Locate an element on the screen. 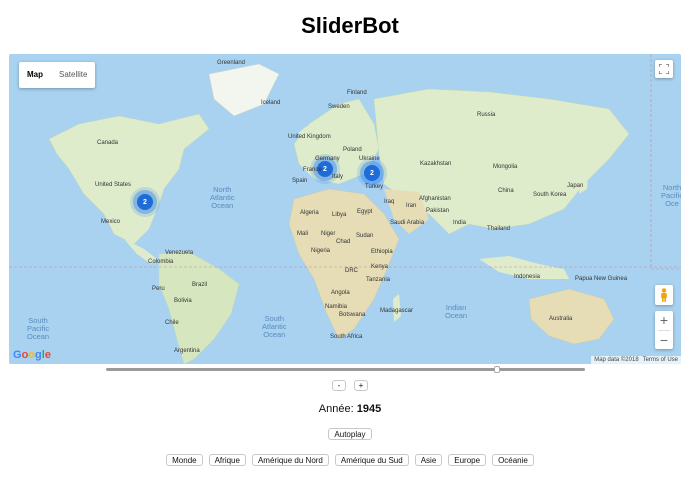 Image resolution: width=700 pixels, height=485 pixels. ocean-label: South Pacific Ocean is located at coordinates (38, 328).